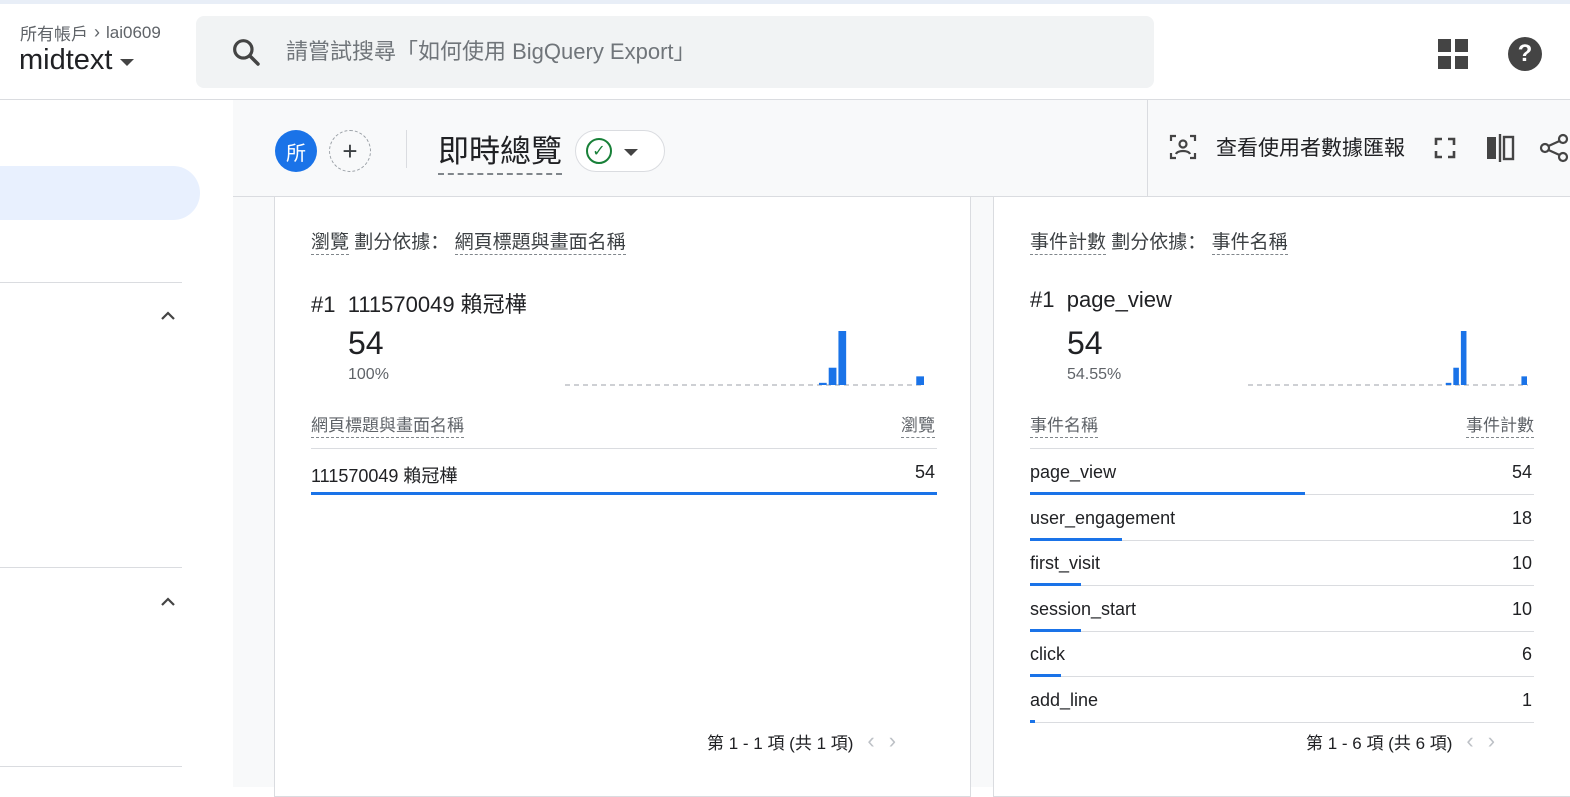  I want to click on breadcrumb: 所有帳戶 › lai0609, so click(90, 32).